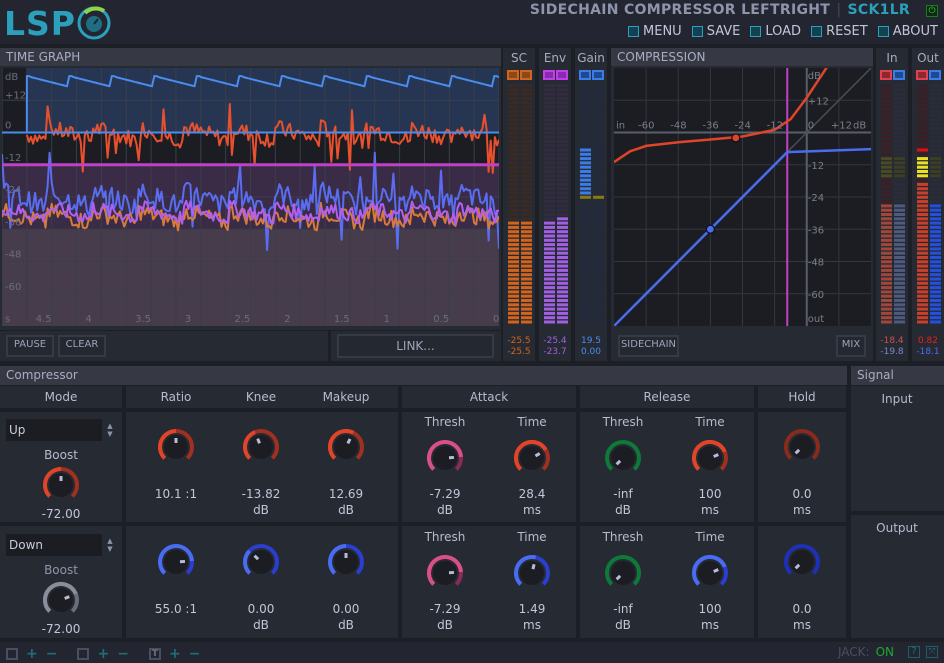  Describe the element at coordinates (839, 31) in the screenshot. I see `reset-button: RESET` at that location.